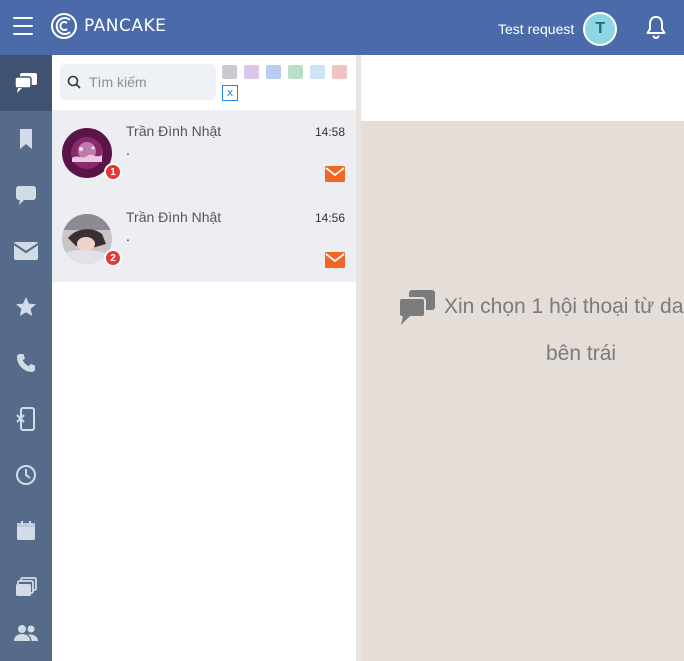 This screenshot has height=661, width=684. Describe the element at coordinates (113, 172) in the screenshot. I see `unread-badge: 1` at that location.